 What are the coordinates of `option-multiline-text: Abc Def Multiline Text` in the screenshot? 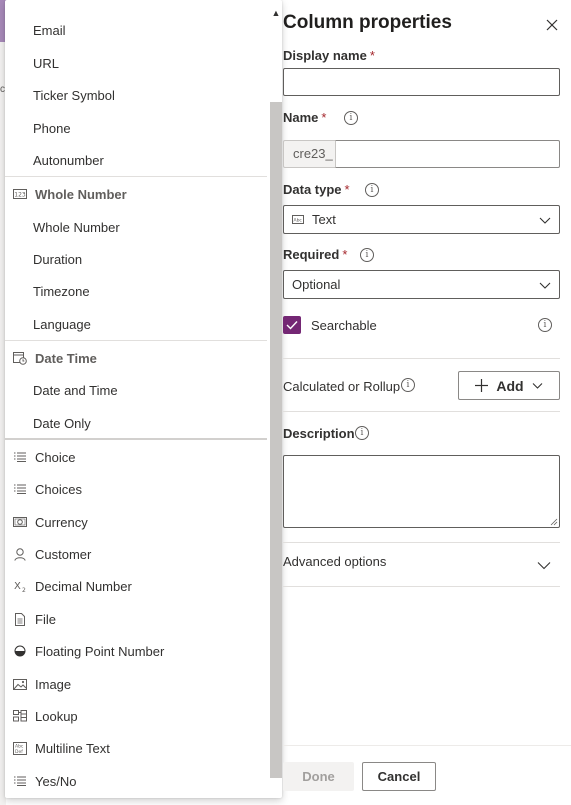 It's located at (136, 748).